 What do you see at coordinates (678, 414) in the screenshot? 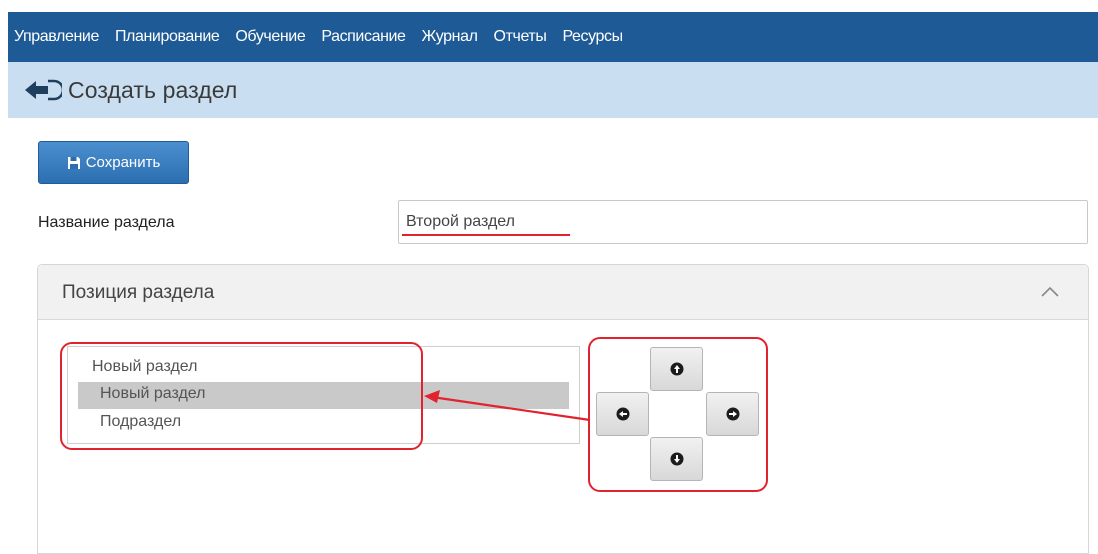
I see `annotation-buttons-highlight` at bounding box center [678, 414].